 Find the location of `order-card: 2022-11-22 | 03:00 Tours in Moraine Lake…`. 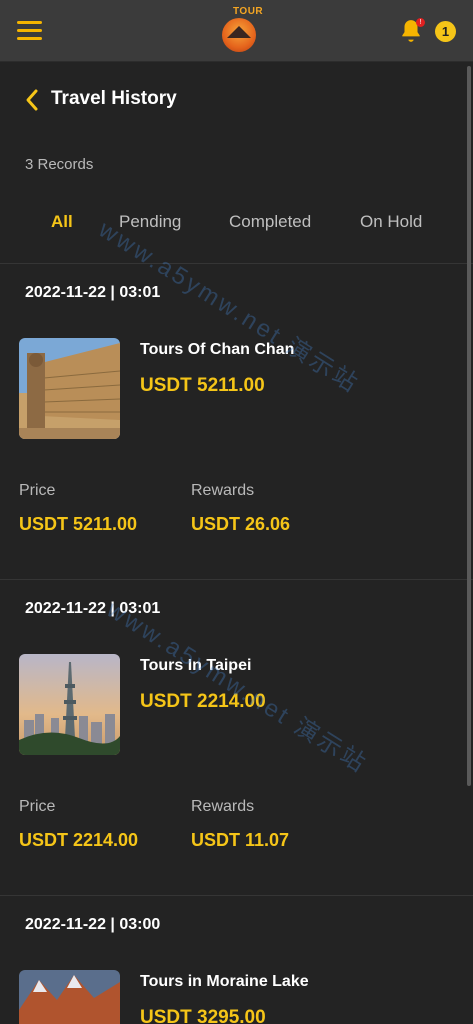

order-card: 2022-11-22 | 03:00 Tours in Moraine Lake… is located at coordinates (236, 960).